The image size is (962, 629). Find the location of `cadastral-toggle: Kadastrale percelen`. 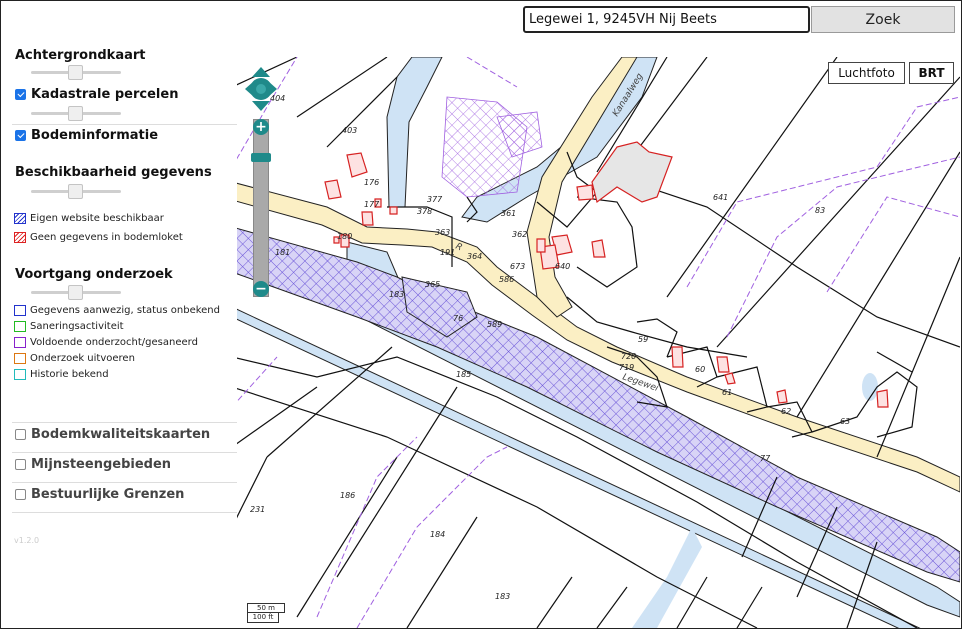

cadastral-toggle: Kadastrale percelen is located at coordinates (96, 94).